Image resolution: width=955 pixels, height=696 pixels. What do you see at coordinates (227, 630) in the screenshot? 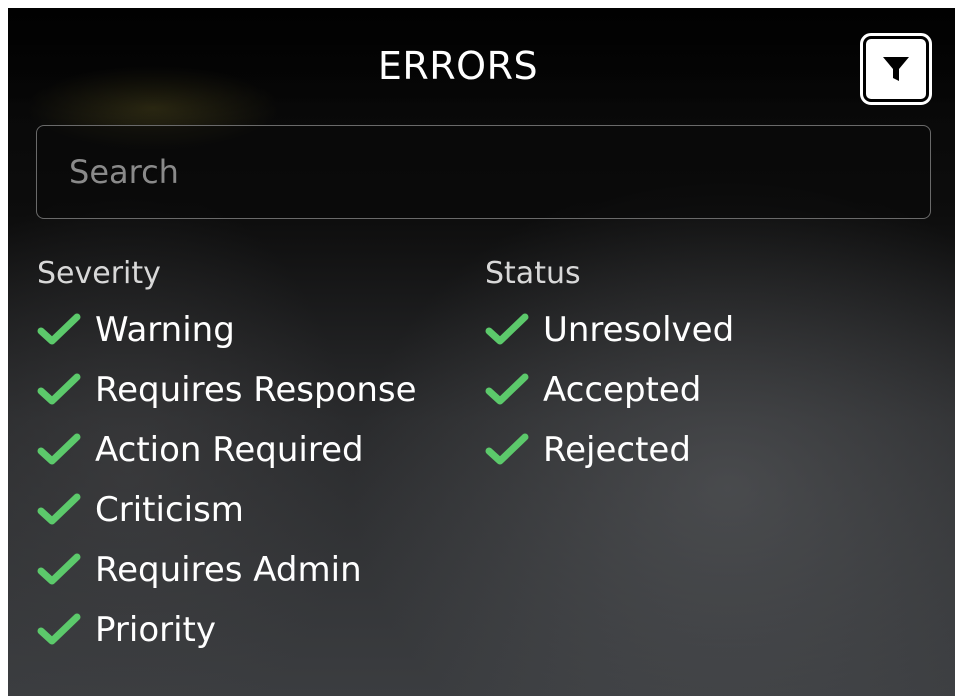
I see `severity-option-priority: Priority` at bounding box center [227, 630].